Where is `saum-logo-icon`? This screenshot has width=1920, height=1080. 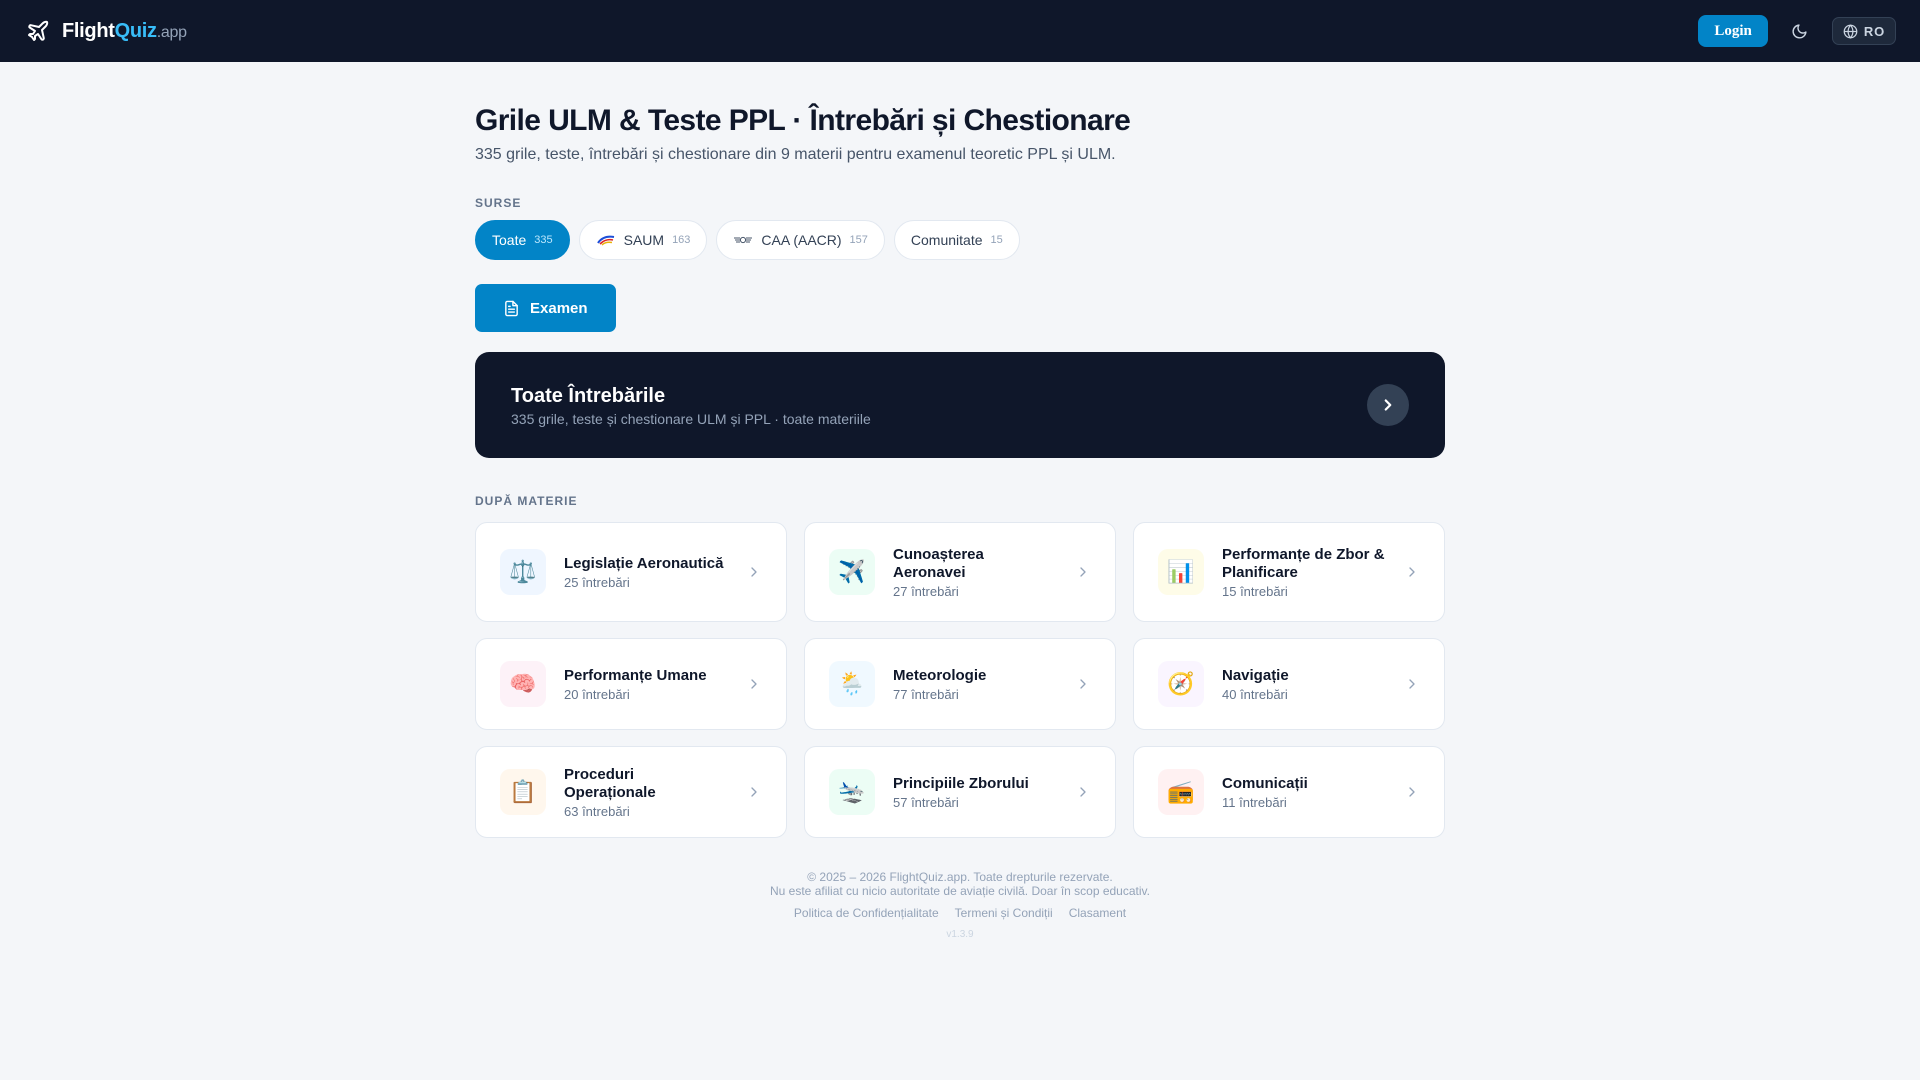
saum-logo-icon is located at coordinates (606, 240).